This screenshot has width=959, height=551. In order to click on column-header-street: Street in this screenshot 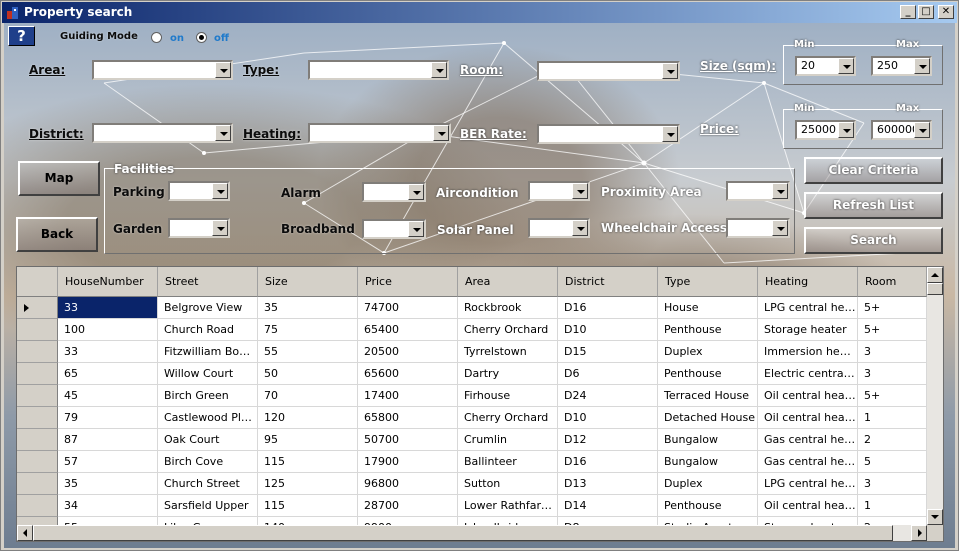, I will do `click(208, 282)`.